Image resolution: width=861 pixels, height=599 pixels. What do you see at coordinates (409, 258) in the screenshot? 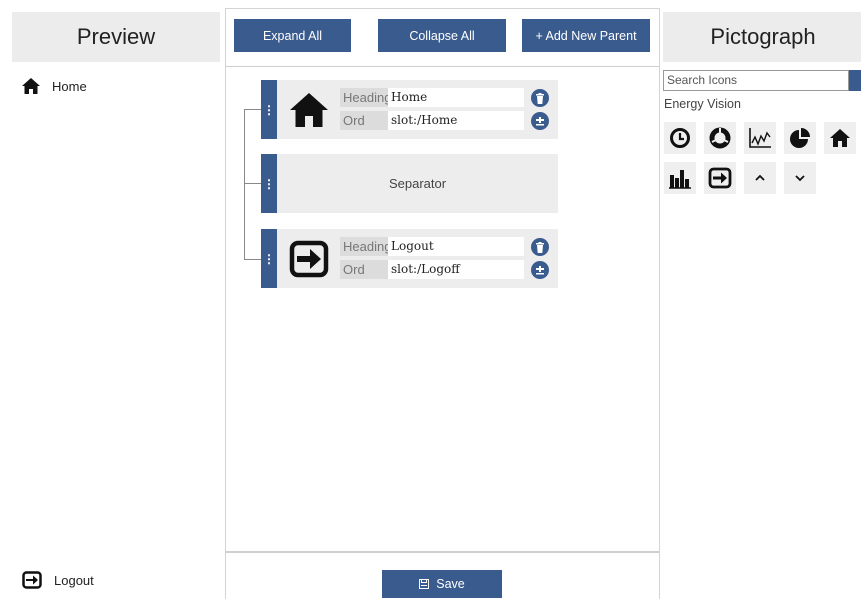
I see `menu-node-logout: ⋮ Heading Logout Ord slot:/Logoff` at bounding box center [409, 258].